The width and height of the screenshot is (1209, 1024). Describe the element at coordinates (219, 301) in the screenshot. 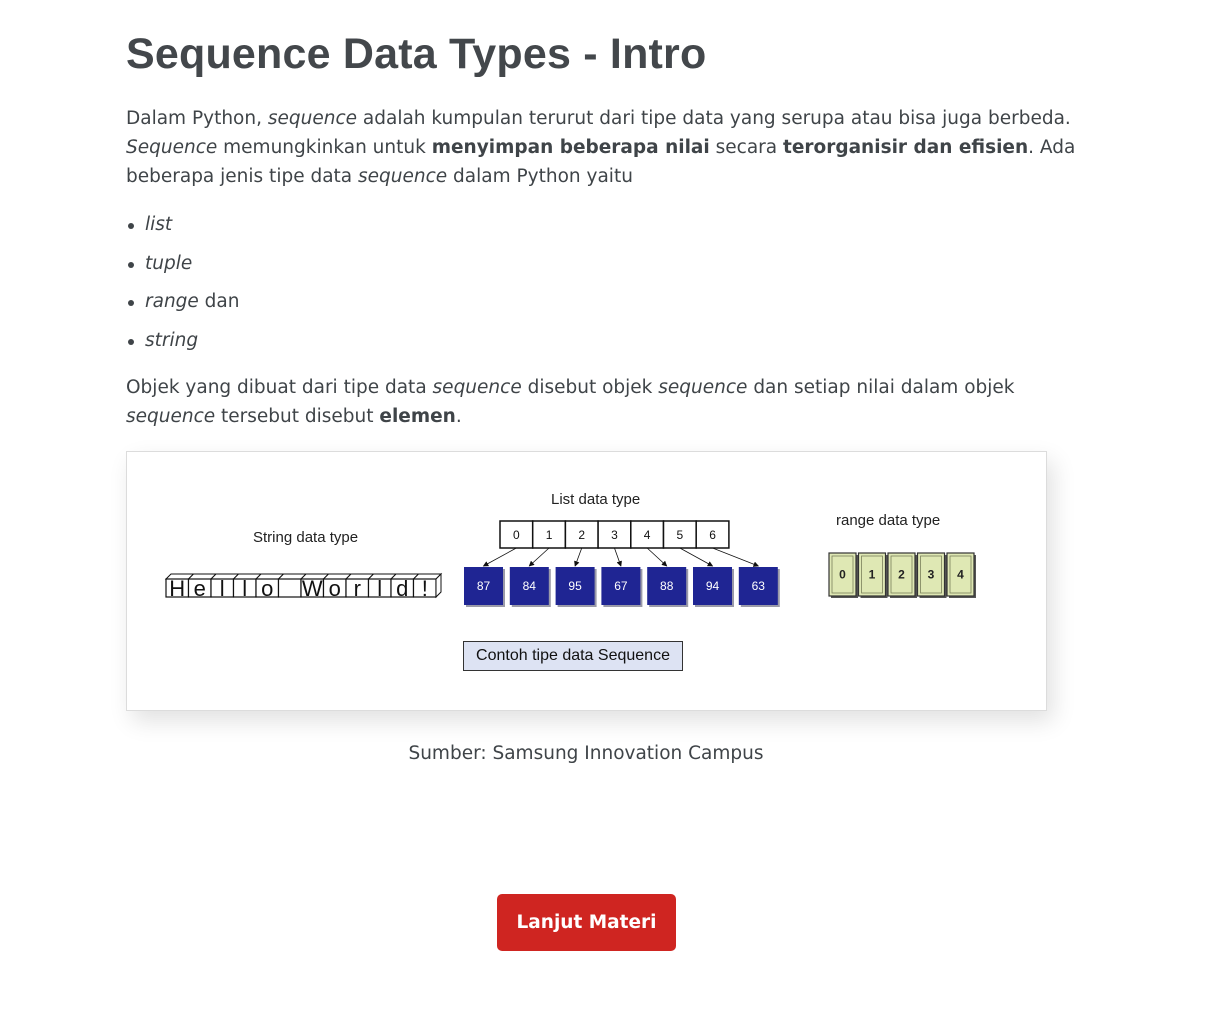

I see `list-item-suffix: dan` at that location.